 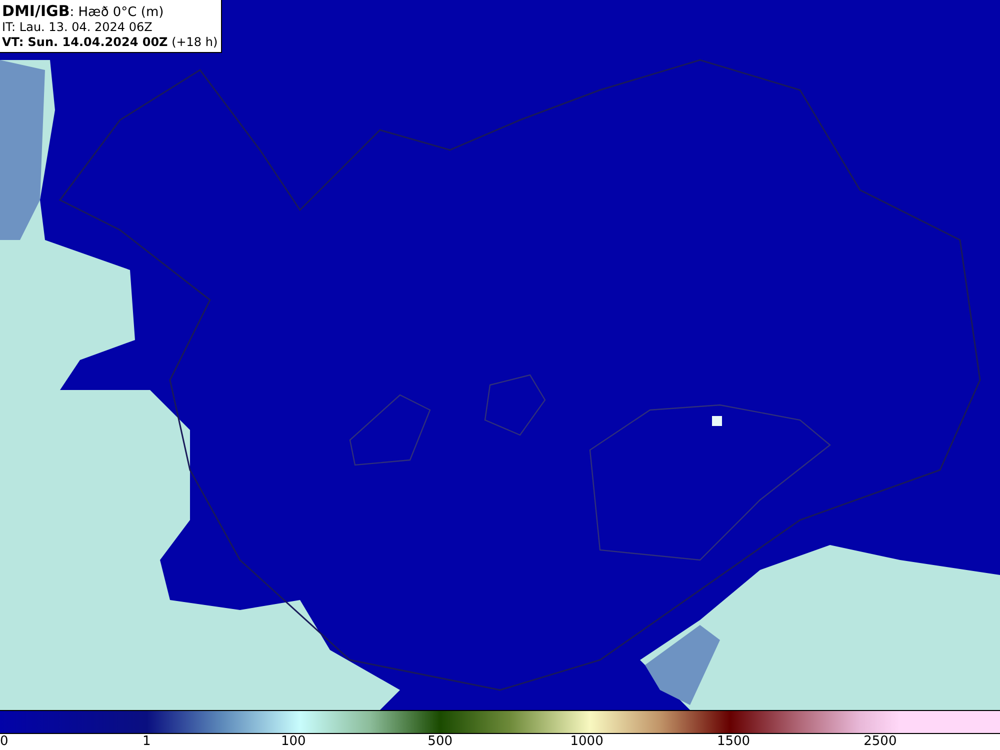 What do you see at coordinates (110, 42) in the screenshot?
I see `info-text: VT: Sun. 14.04.2024 00Z (+18 h)` at bounding box center [110, 42].